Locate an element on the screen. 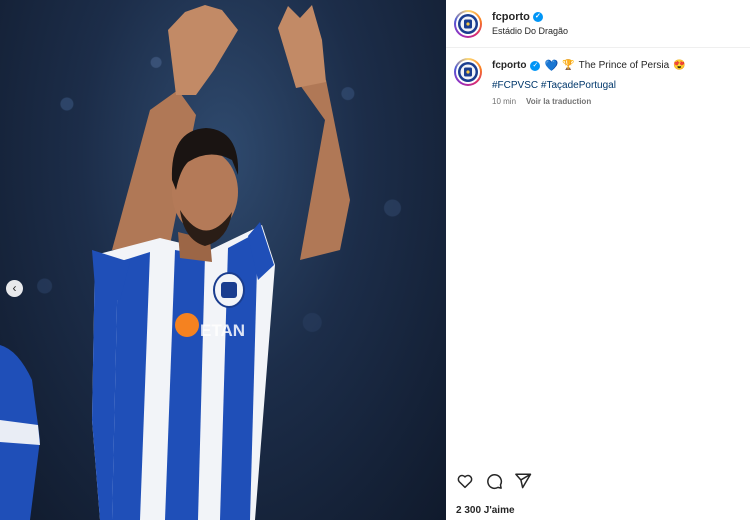 Image resolution: width=750 pixels, height=520 pixels. previous-photo-button: ‹ is located at coordinates (14, 288).